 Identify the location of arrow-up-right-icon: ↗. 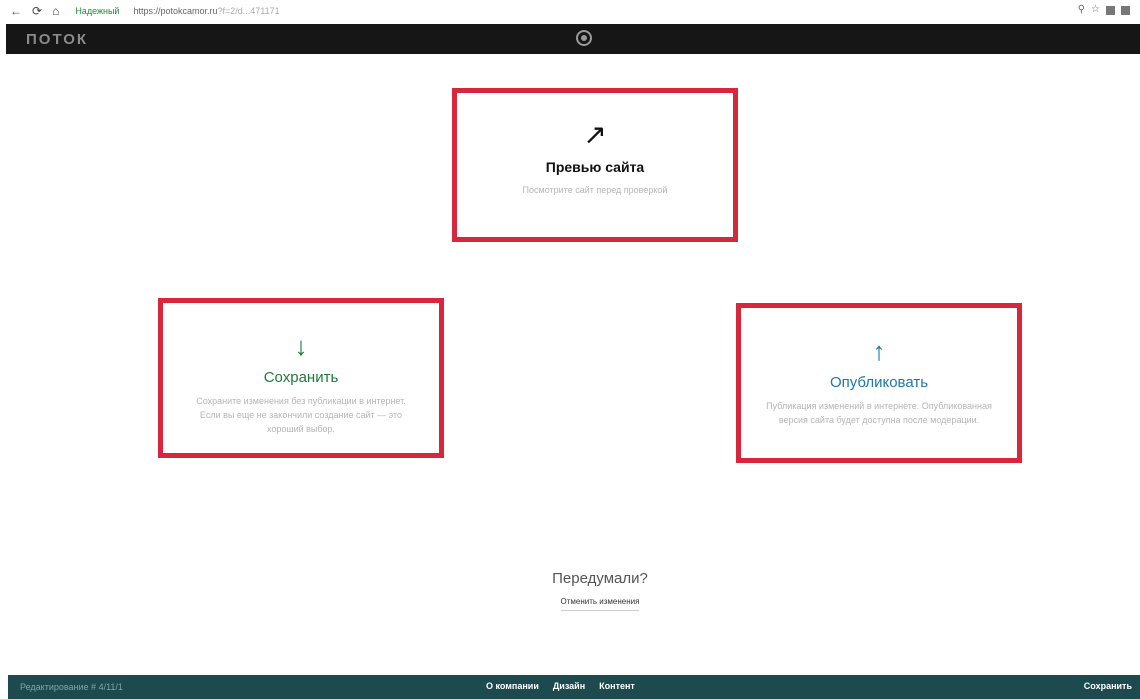
(595, 134).